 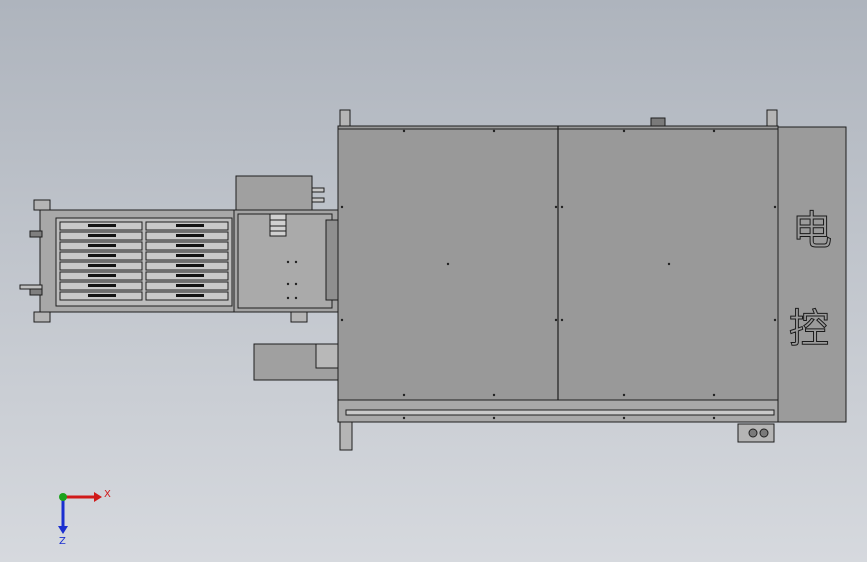 I want to click on mounting-bracket-left, so click(x=345, y=118).